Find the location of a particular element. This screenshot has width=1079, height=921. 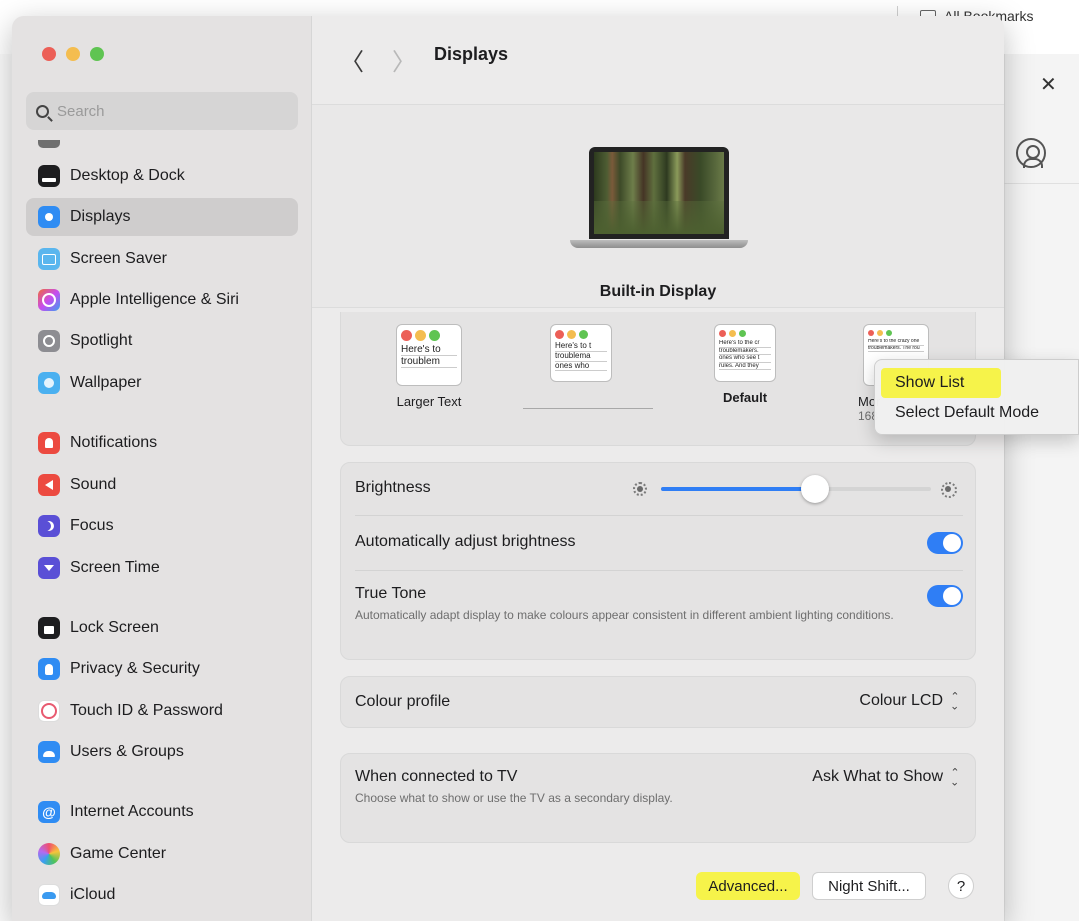

search-icon is located at coordinates (42, 111).